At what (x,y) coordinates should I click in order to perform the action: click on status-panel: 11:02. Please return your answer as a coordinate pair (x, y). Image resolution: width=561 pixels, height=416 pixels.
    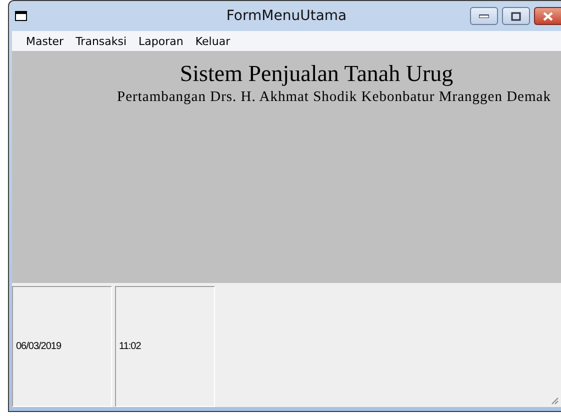
    Looking at the image, I should click on (165, 346).